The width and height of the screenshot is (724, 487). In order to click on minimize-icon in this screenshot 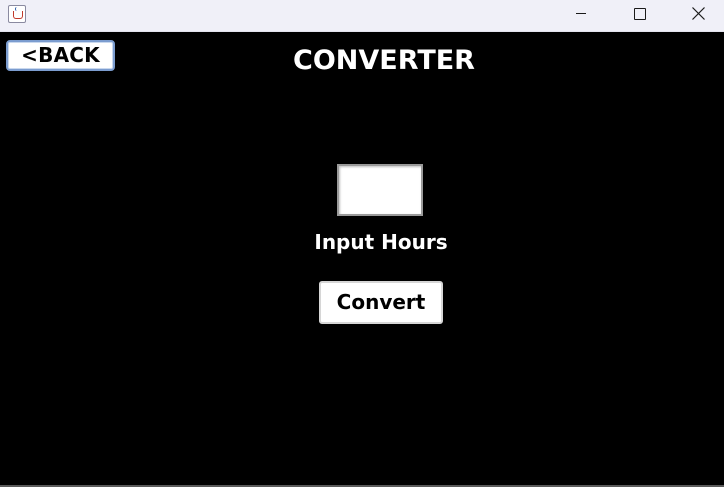, I will do `click(581, 13)`.